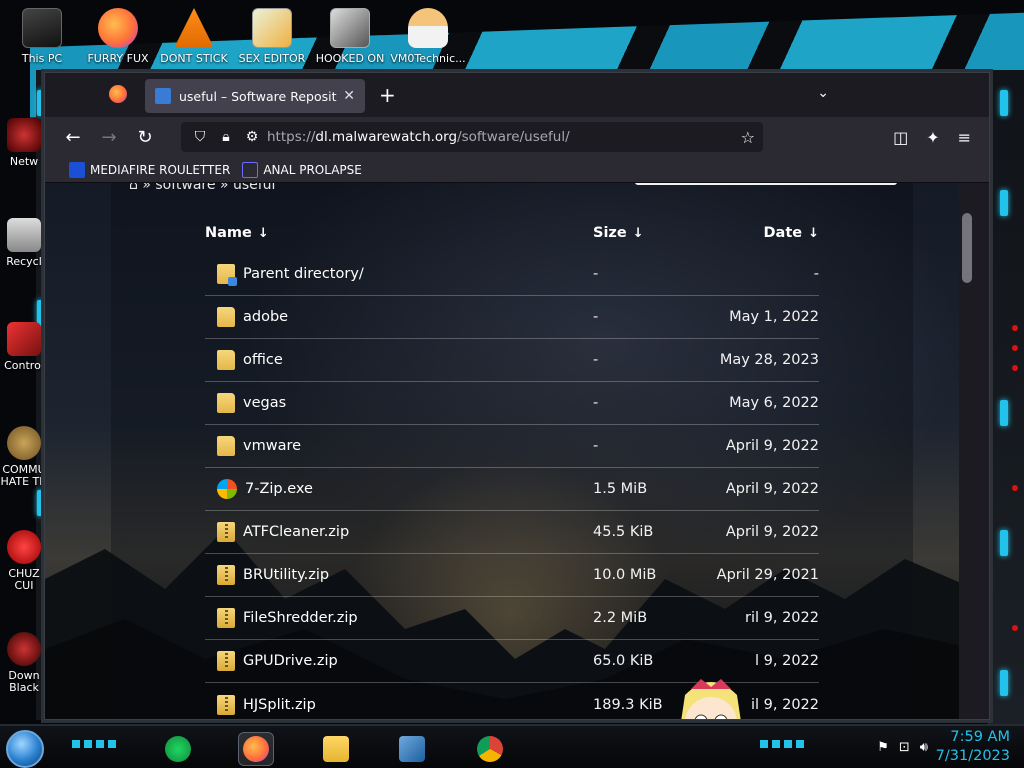 Image resolution: width=1024 pixels, height=768 pixels. I want to click on desktop-icon-download: Down Black, so click(24, 663).